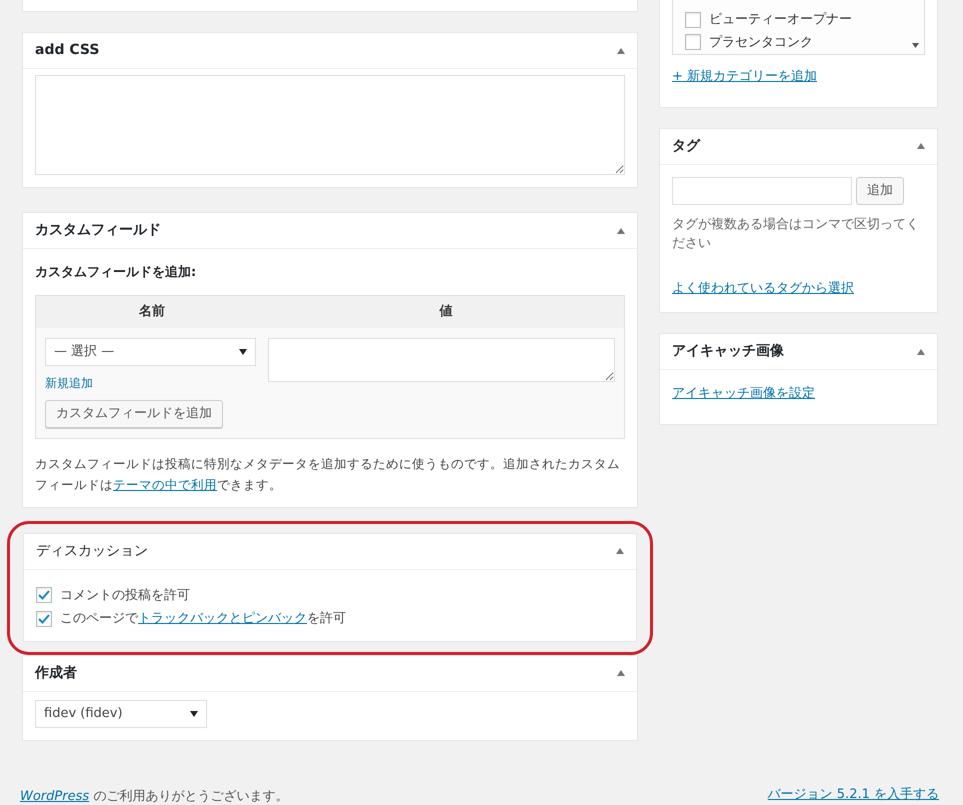  Describe the element at coordinates (134, 414) in the screenshot. I see `add-custom-field-button: カスタムフィールドを追加` at that location.